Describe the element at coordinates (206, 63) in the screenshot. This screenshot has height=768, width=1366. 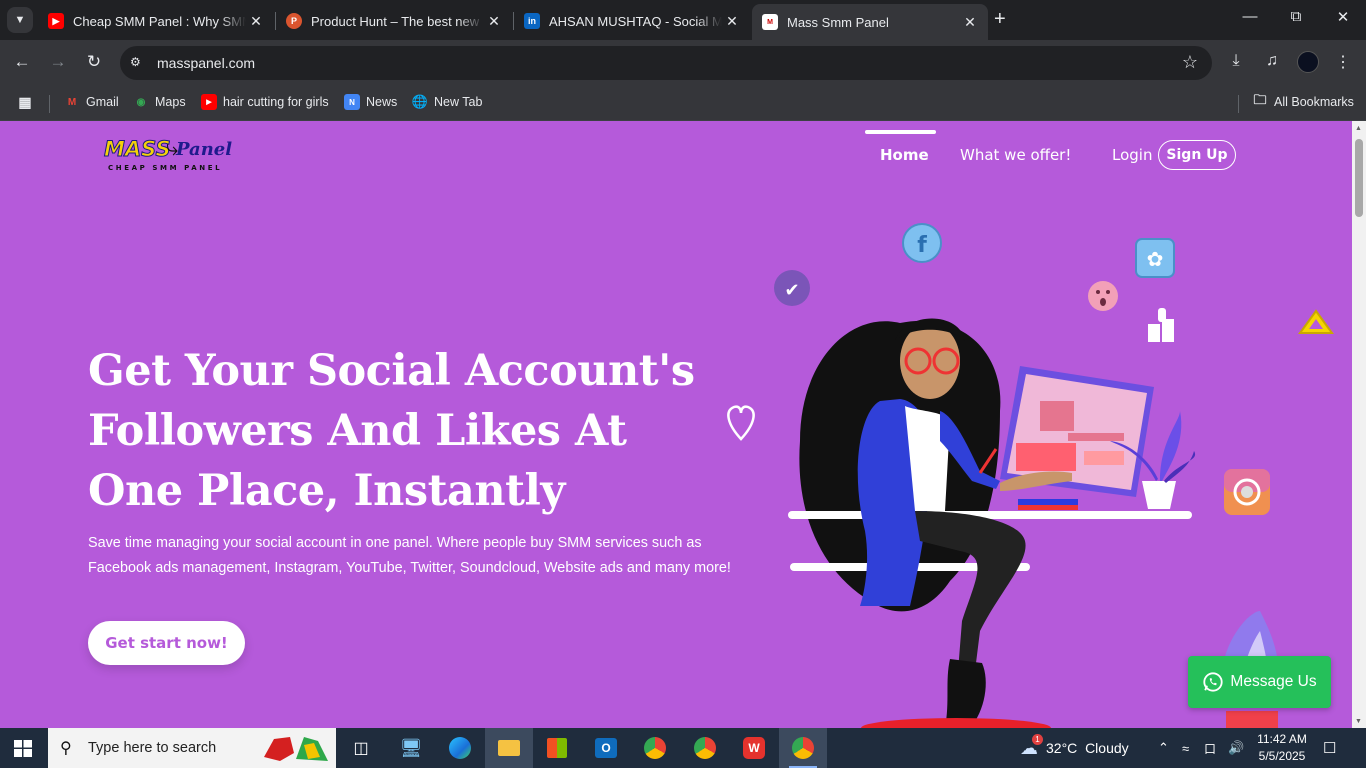
I see `url-text: masspanel.com` at that location.